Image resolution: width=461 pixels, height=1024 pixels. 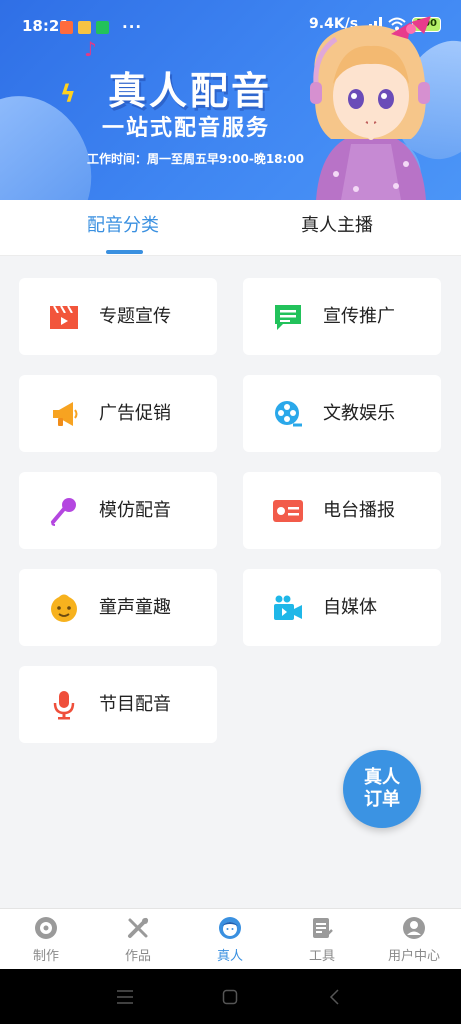 What do you see at coordinates (65, 414) in the screenshot?
I see `megaphone-icon` at bounding box center [65, 414].